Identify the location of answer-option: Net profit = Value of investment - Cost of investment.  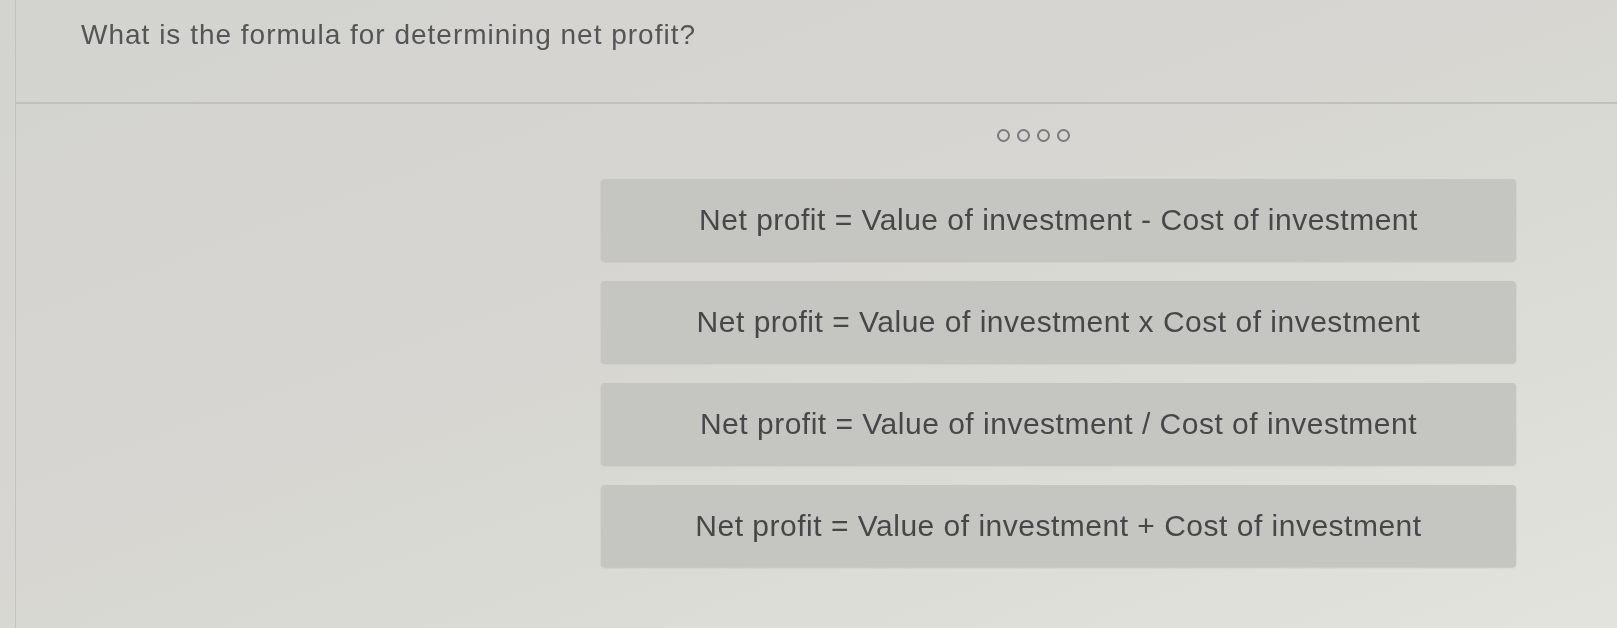
(1058, 220).